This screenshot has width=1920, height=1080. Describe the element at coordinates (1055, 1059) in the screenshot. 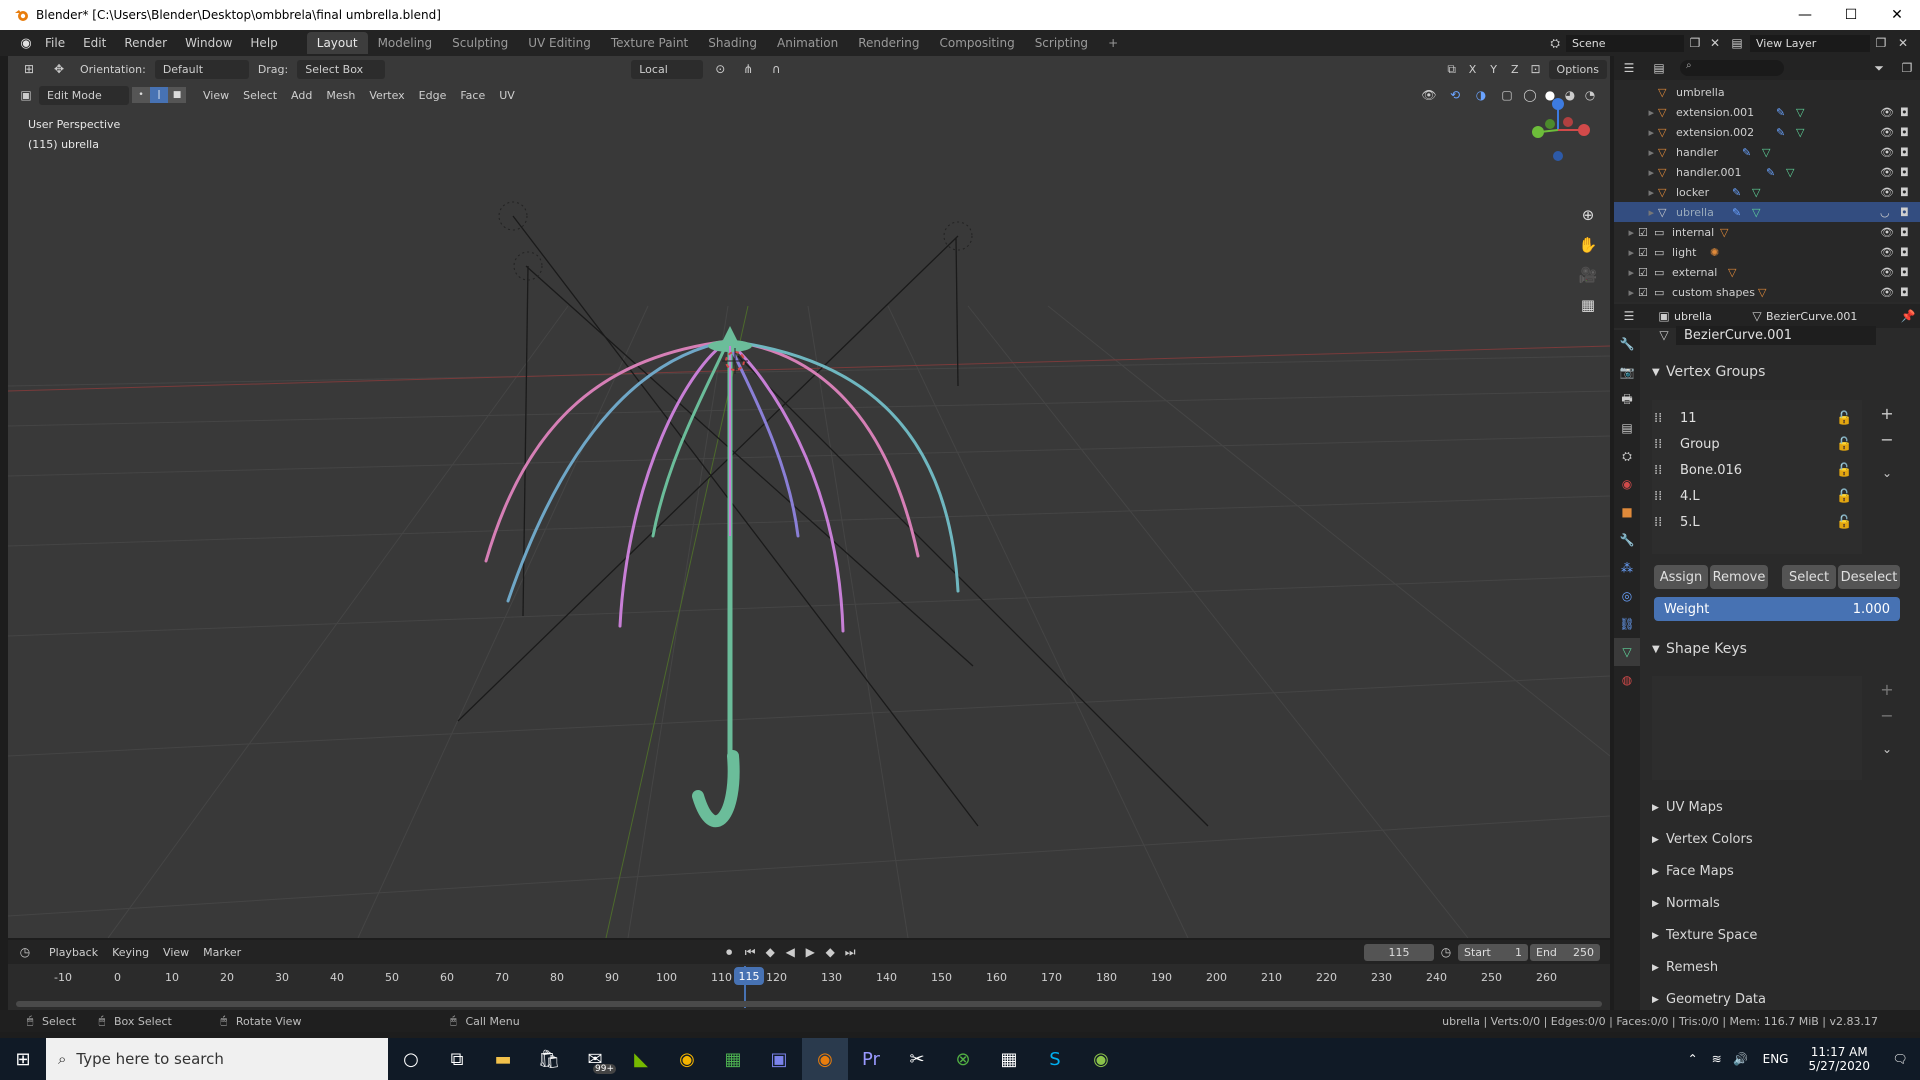

I see `skype-icon: S` at that location.